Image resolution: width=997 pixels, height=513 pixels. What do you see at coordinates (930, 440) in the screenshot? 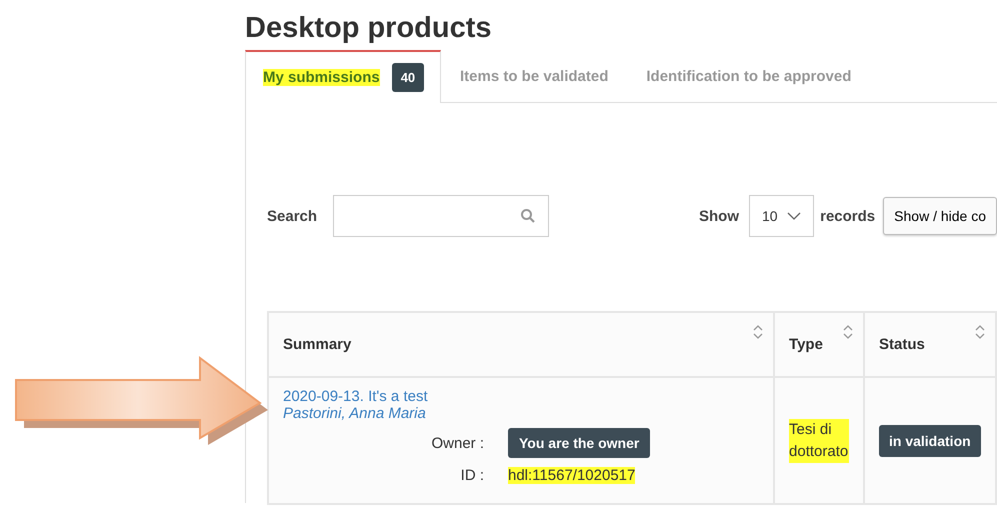
I see `status-badge: in validation` at bounding box center [930, 440].